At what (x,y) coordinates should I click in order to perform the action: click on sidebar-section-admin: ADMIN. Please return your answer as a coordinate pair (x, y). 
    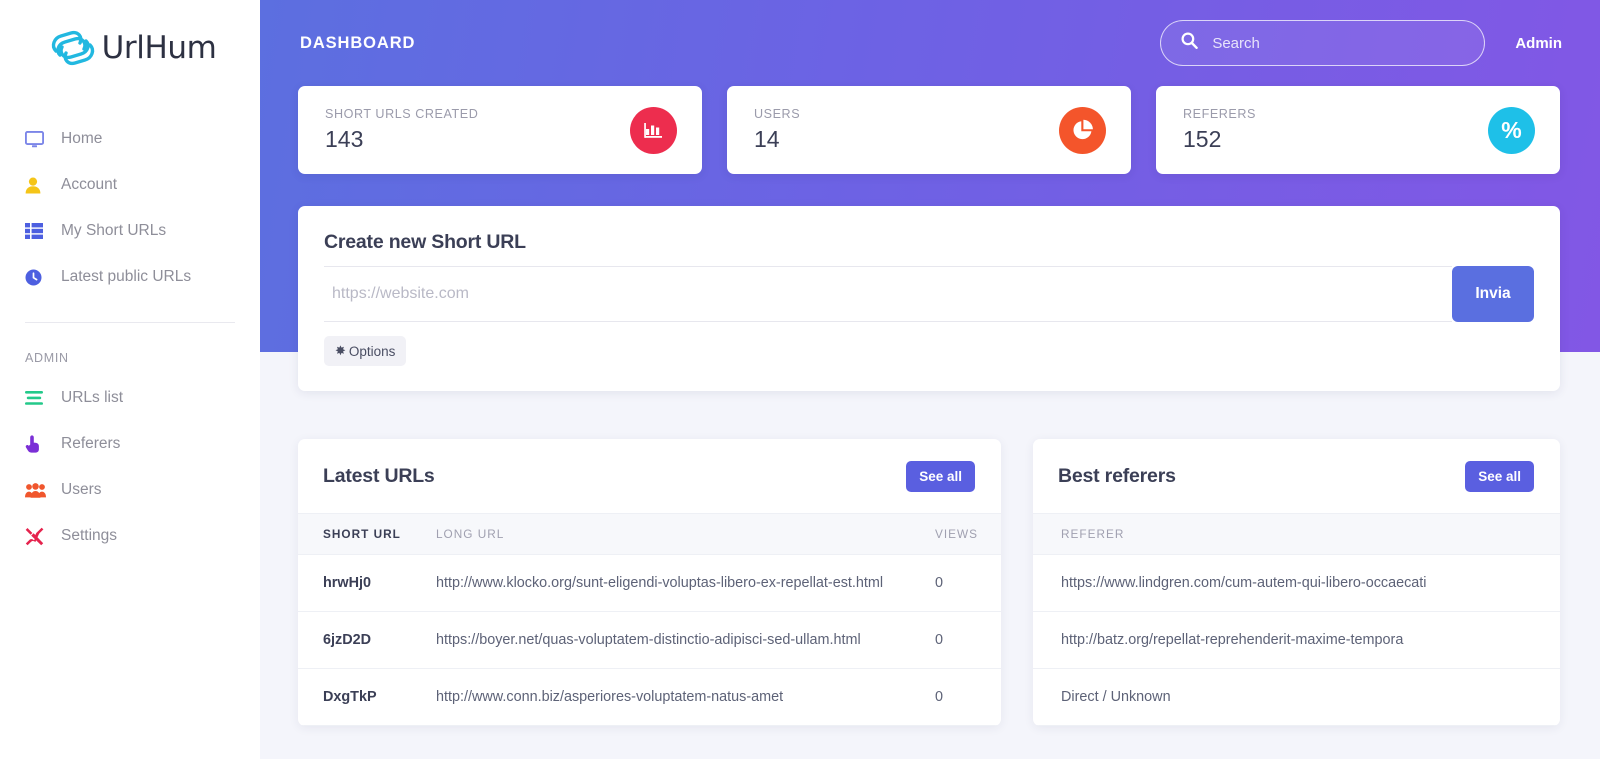
    Looking at the image, I should click on (47, 358).